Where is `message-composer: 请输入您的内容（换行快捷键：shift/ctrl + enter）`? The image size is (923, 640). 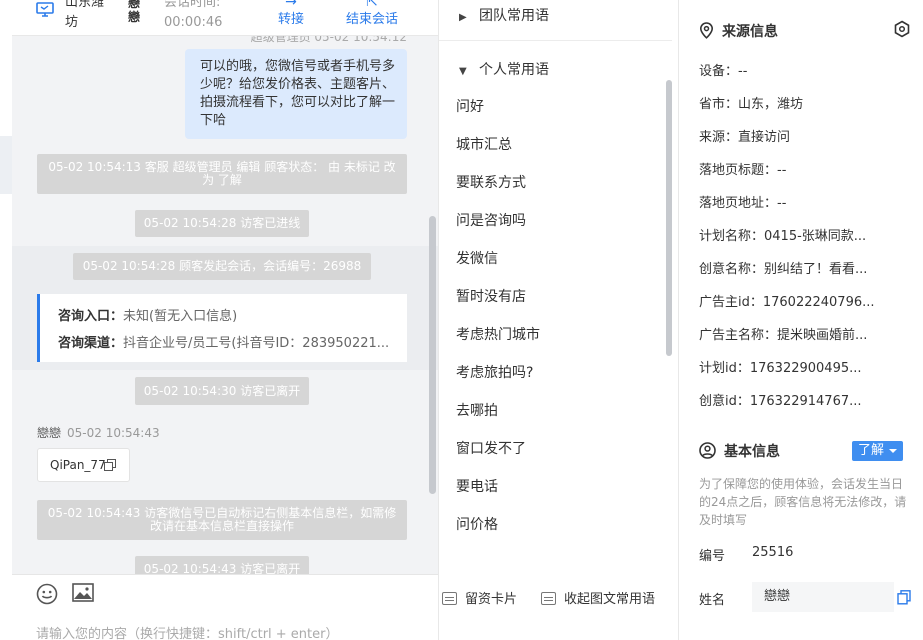 message-composer: 请输入您的内容（换行快捷键：shift/ctrl + enter） is located at coordinates (225, 607).